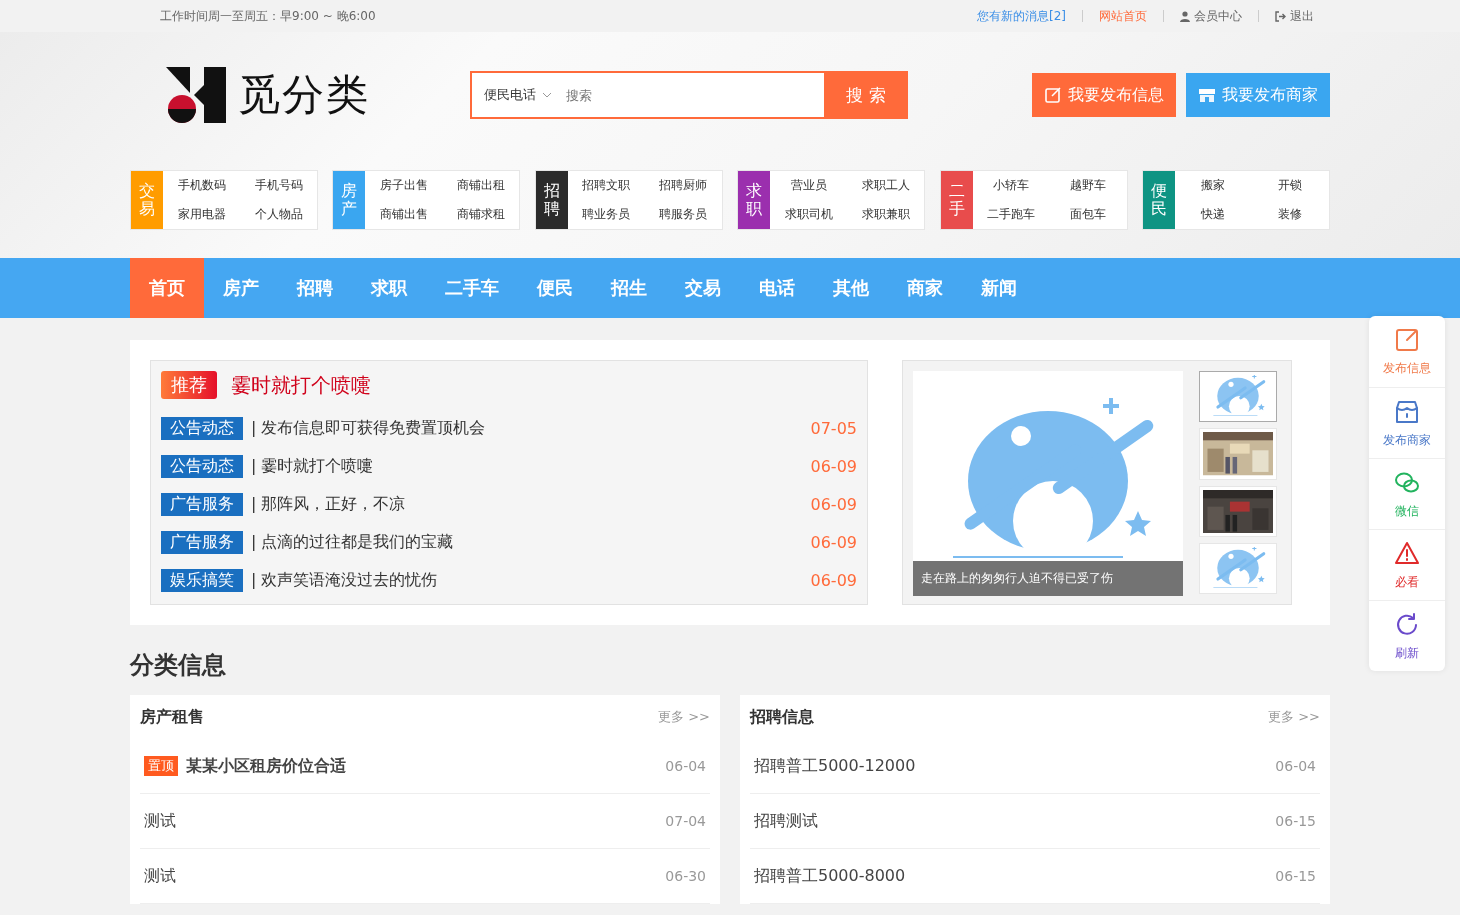 The image size is (1460, 915). I want to click on category-link: 搬家, so click(1213, 185).